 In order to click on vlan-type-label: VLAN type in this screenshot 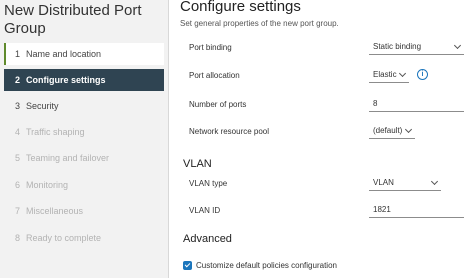, I will do `click(208, 183)`.